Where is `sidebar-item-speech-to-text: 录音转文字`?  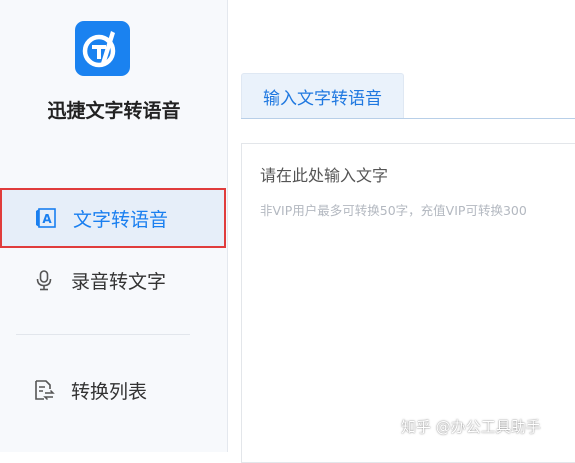
sidebar-item-speech-to-text: 录音转文字 is located at coordinates (113, 280).